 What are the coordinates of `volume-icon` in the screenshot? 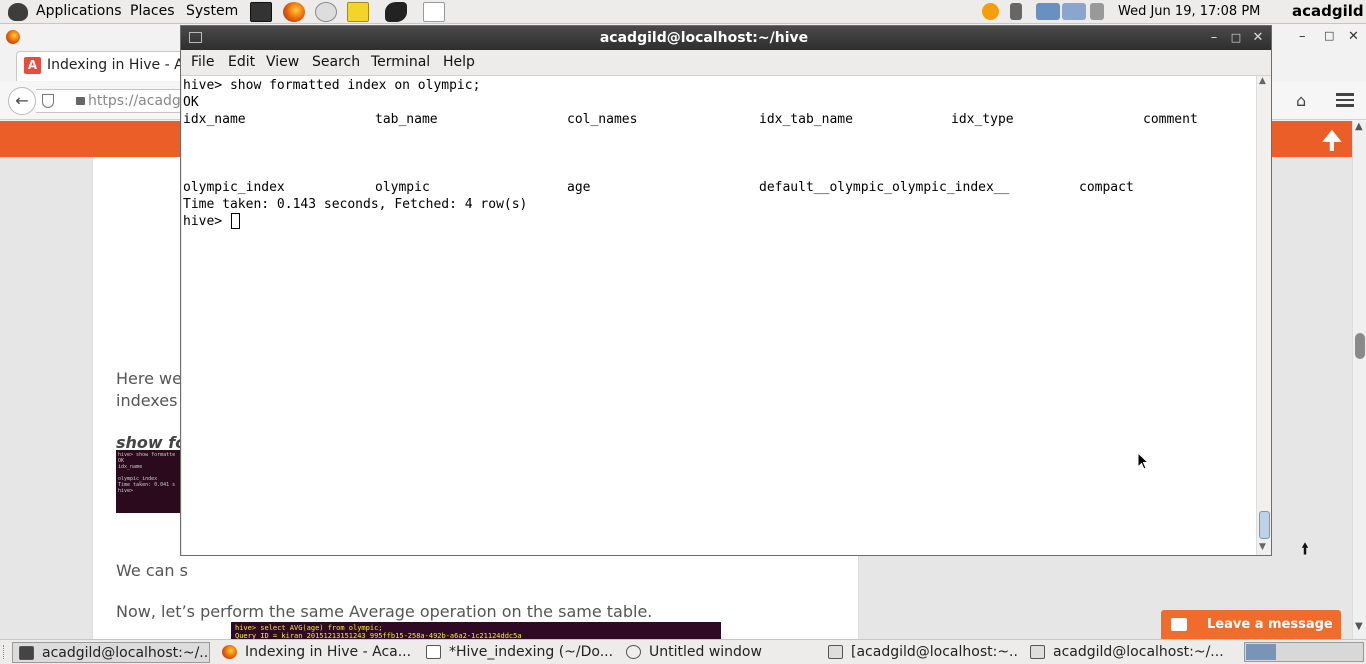 It's located at (1016, 11).